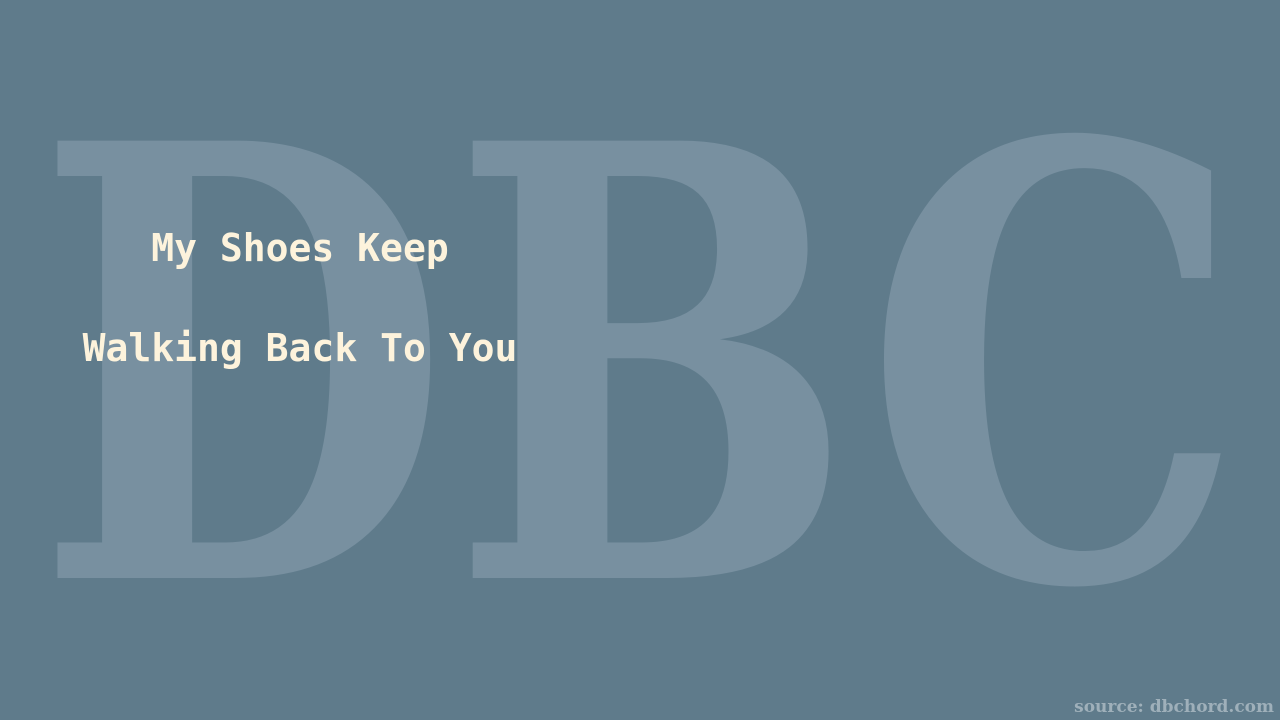 Image resolution: width=1280 pixels, height=720 pixels. What do you see at coordinates (300, 348) in the screenshot?
I see `song-title-line-2: Walking Back To You` at bounding box center [300, 348].